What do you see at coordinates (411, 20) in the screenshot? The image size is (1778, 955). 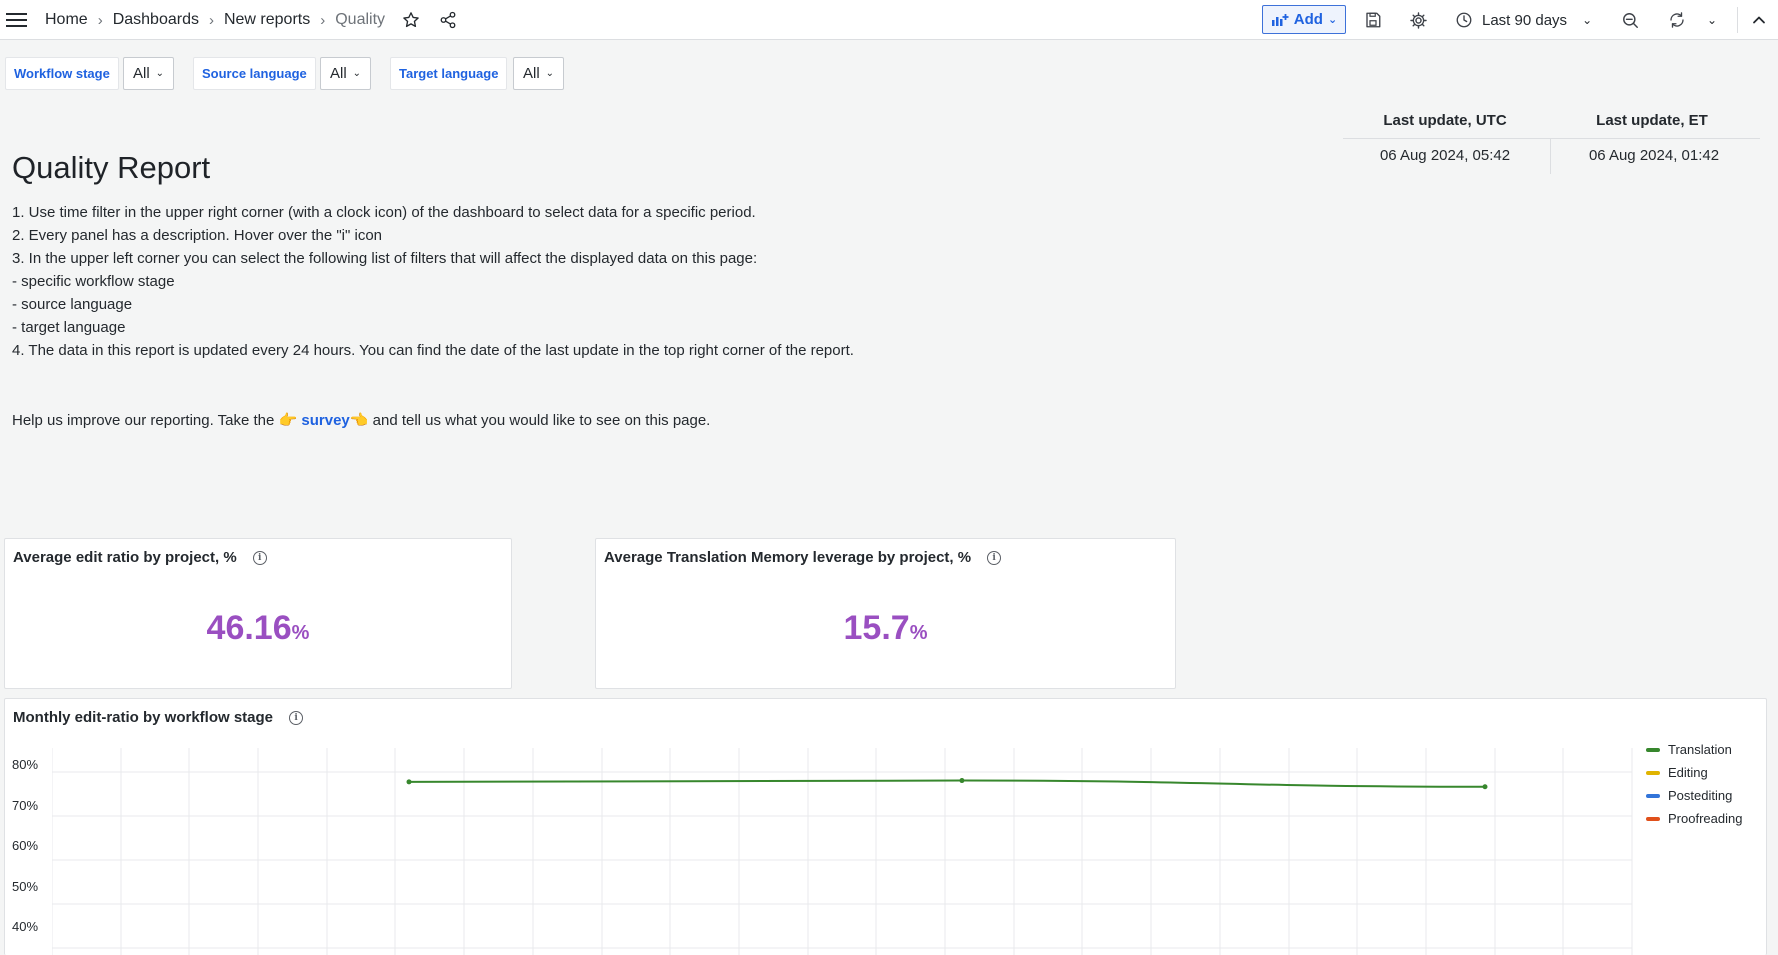 I see `star-icon` at bounding box center [411, 20].